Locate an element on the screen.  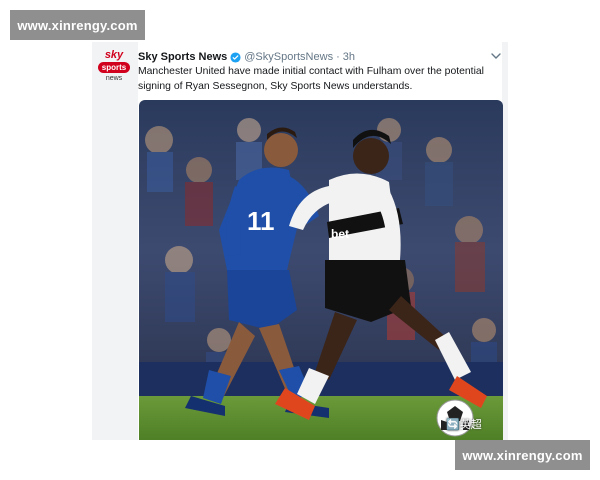
avatar: sky sports news is located at coordinates (114, 68).